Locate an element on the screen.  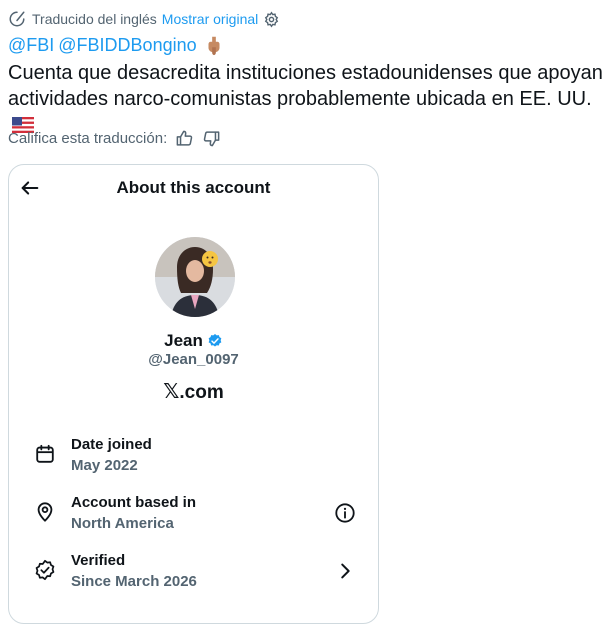
x-logo-icon: 𝕏 is located at coordinates (171, 391).